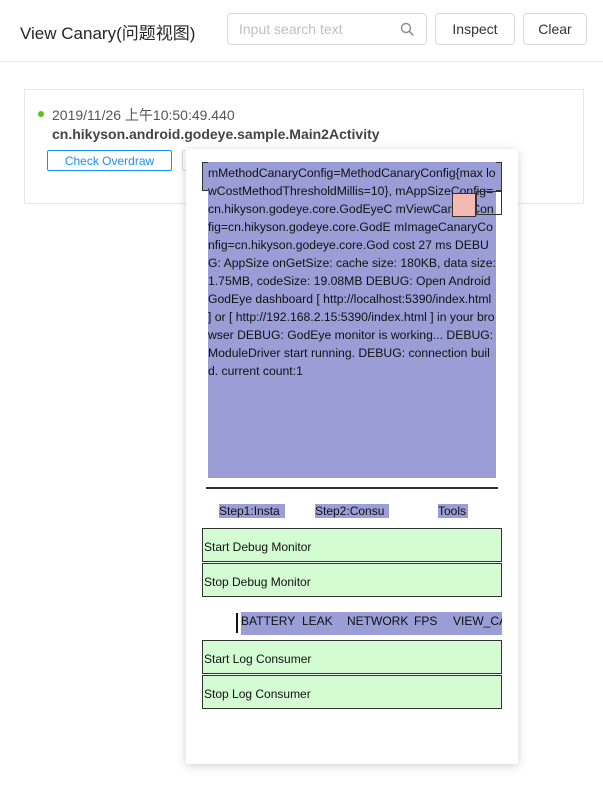 The width and height of the screenshot is (603, 795). Describe the element at coordinates (352, 545) in the screenshot. I see `start-debug-monitor-button: Start Debug Monitor` at that location.